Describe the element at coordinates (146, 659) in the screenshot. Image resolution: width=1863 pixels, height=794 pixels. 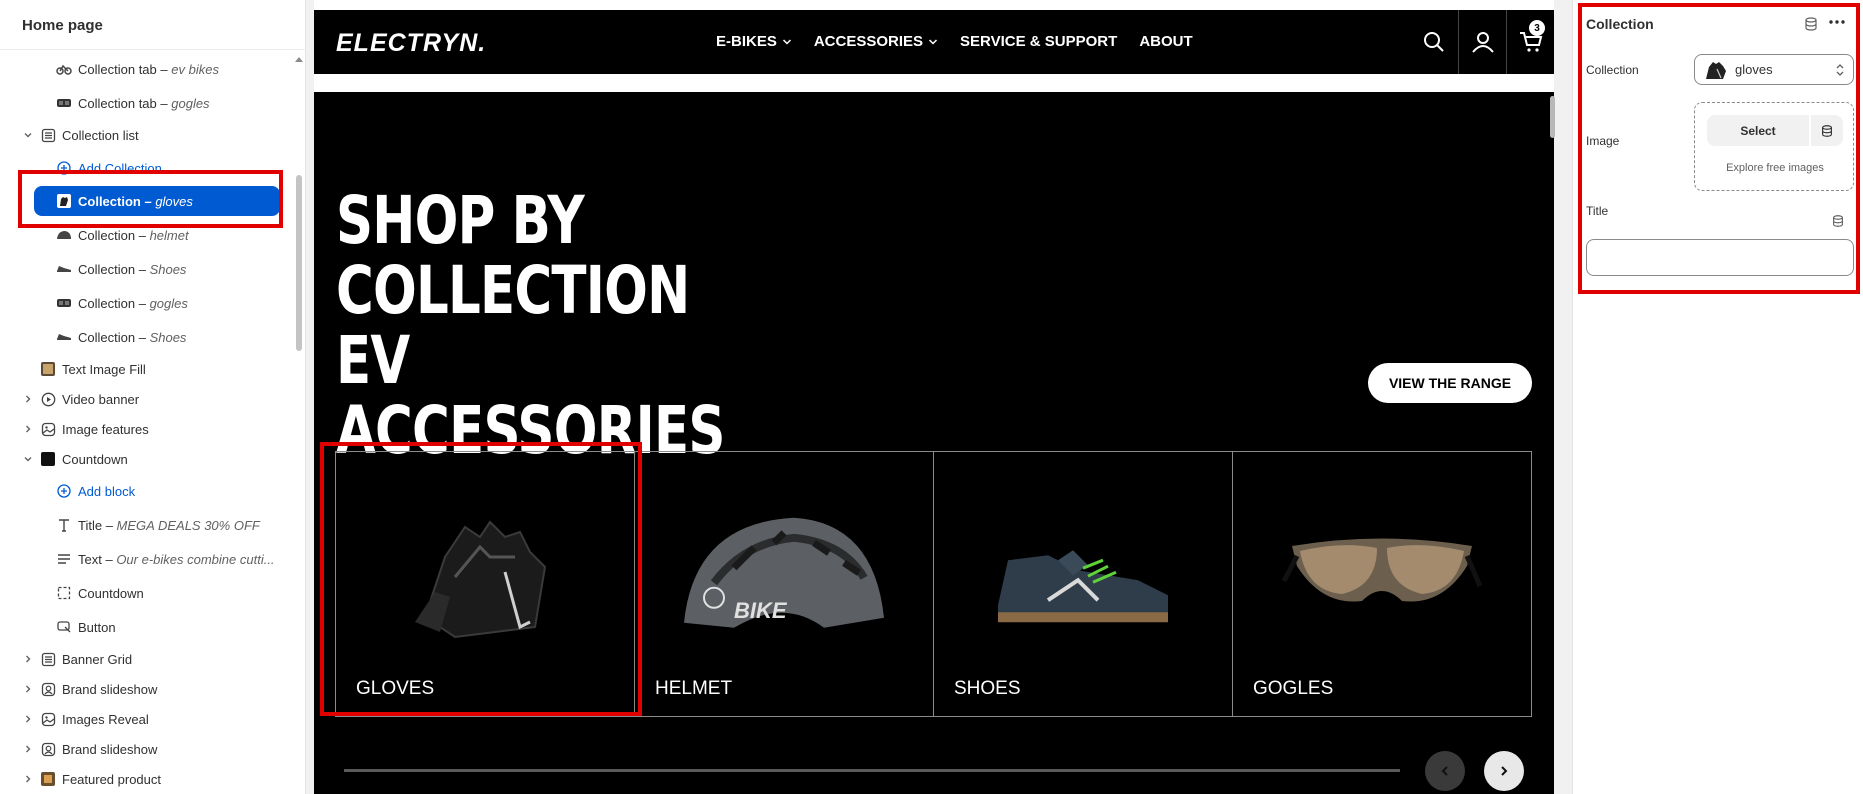
I see `tree-item-banner-grid: Banner Grid` at that location.